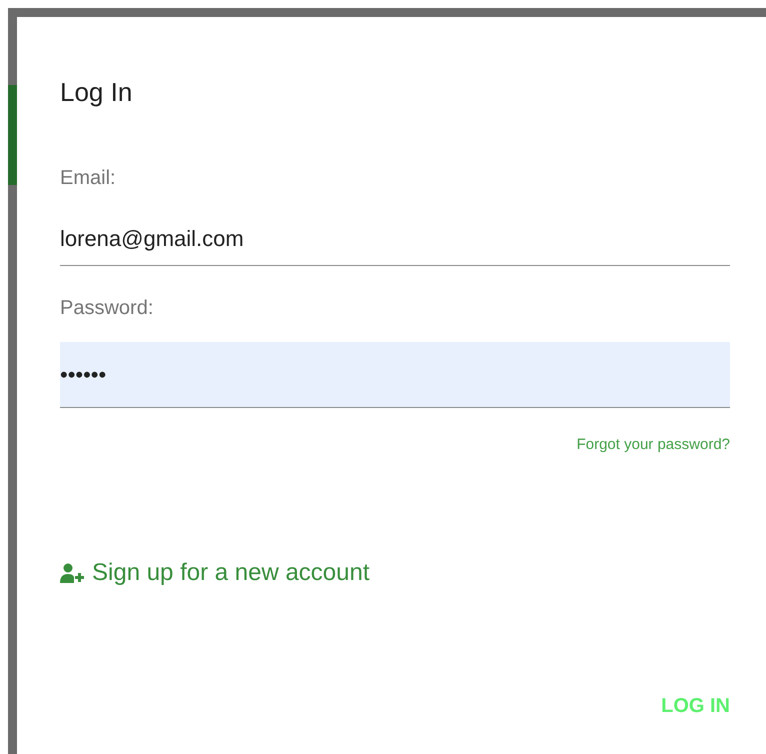 Image resolution: width=766 pixels, height=754 pixels. I want to click on field-label: Password:, so click(107, 308).